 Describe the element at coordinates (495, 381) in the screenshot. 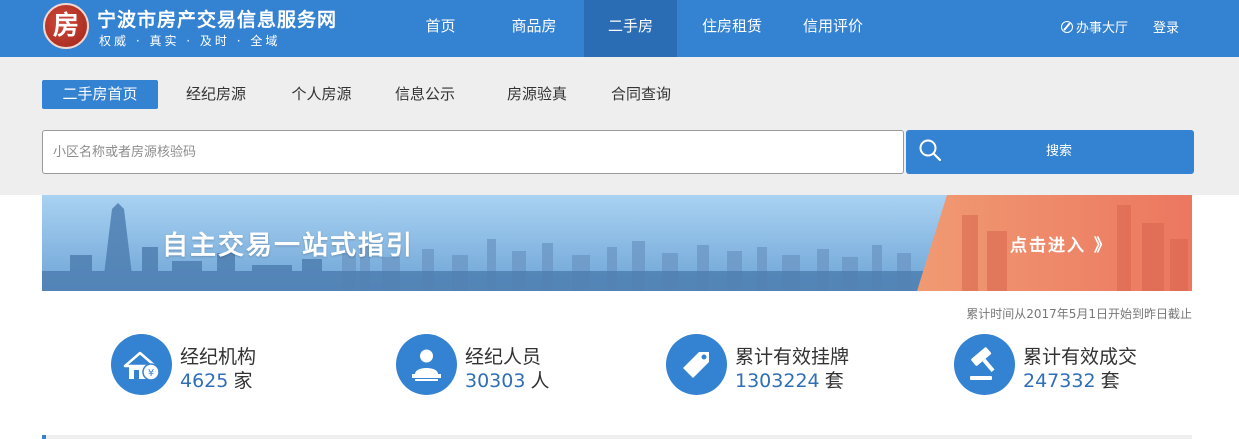

I see `stat-value: 30303` at that location.